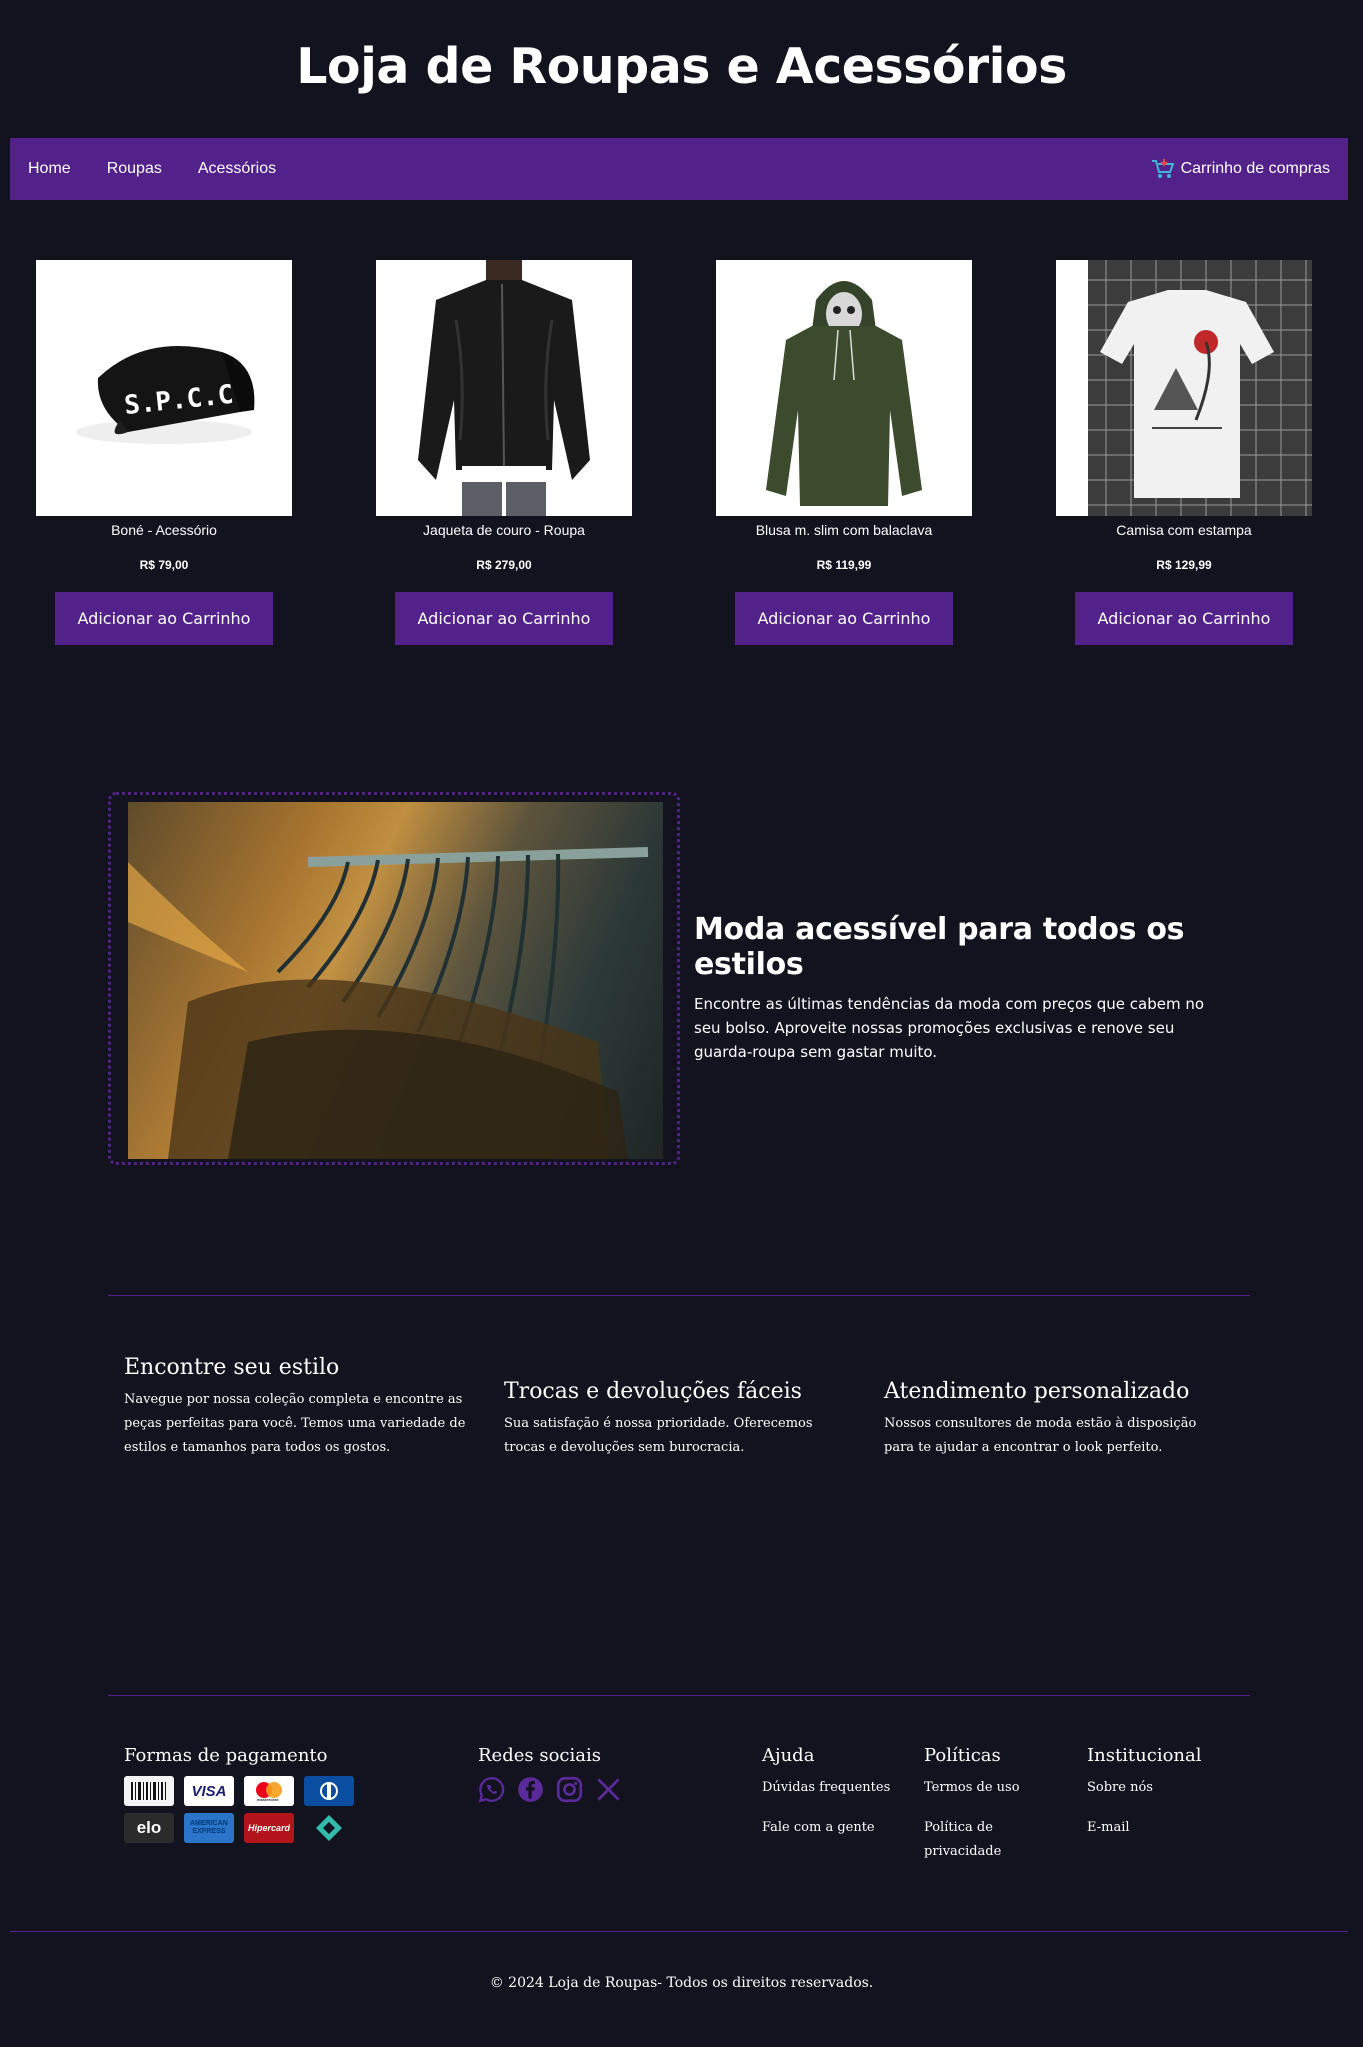  What do you see at coordinates (49, 169) in the screenshot?
I see `nav-home: Home` at bounding box center [49, 169].